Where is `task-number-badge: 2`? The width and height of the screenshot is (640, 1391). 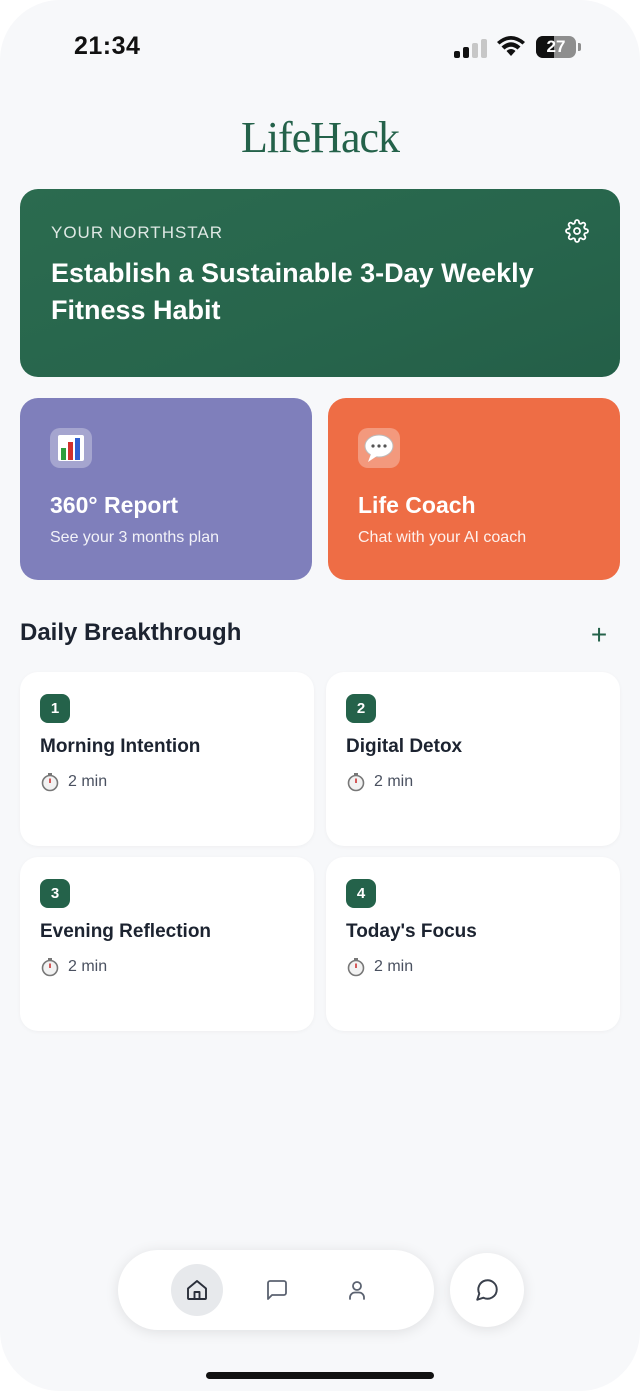
task-number-badge: 2 is located at coordinates (361, 708).